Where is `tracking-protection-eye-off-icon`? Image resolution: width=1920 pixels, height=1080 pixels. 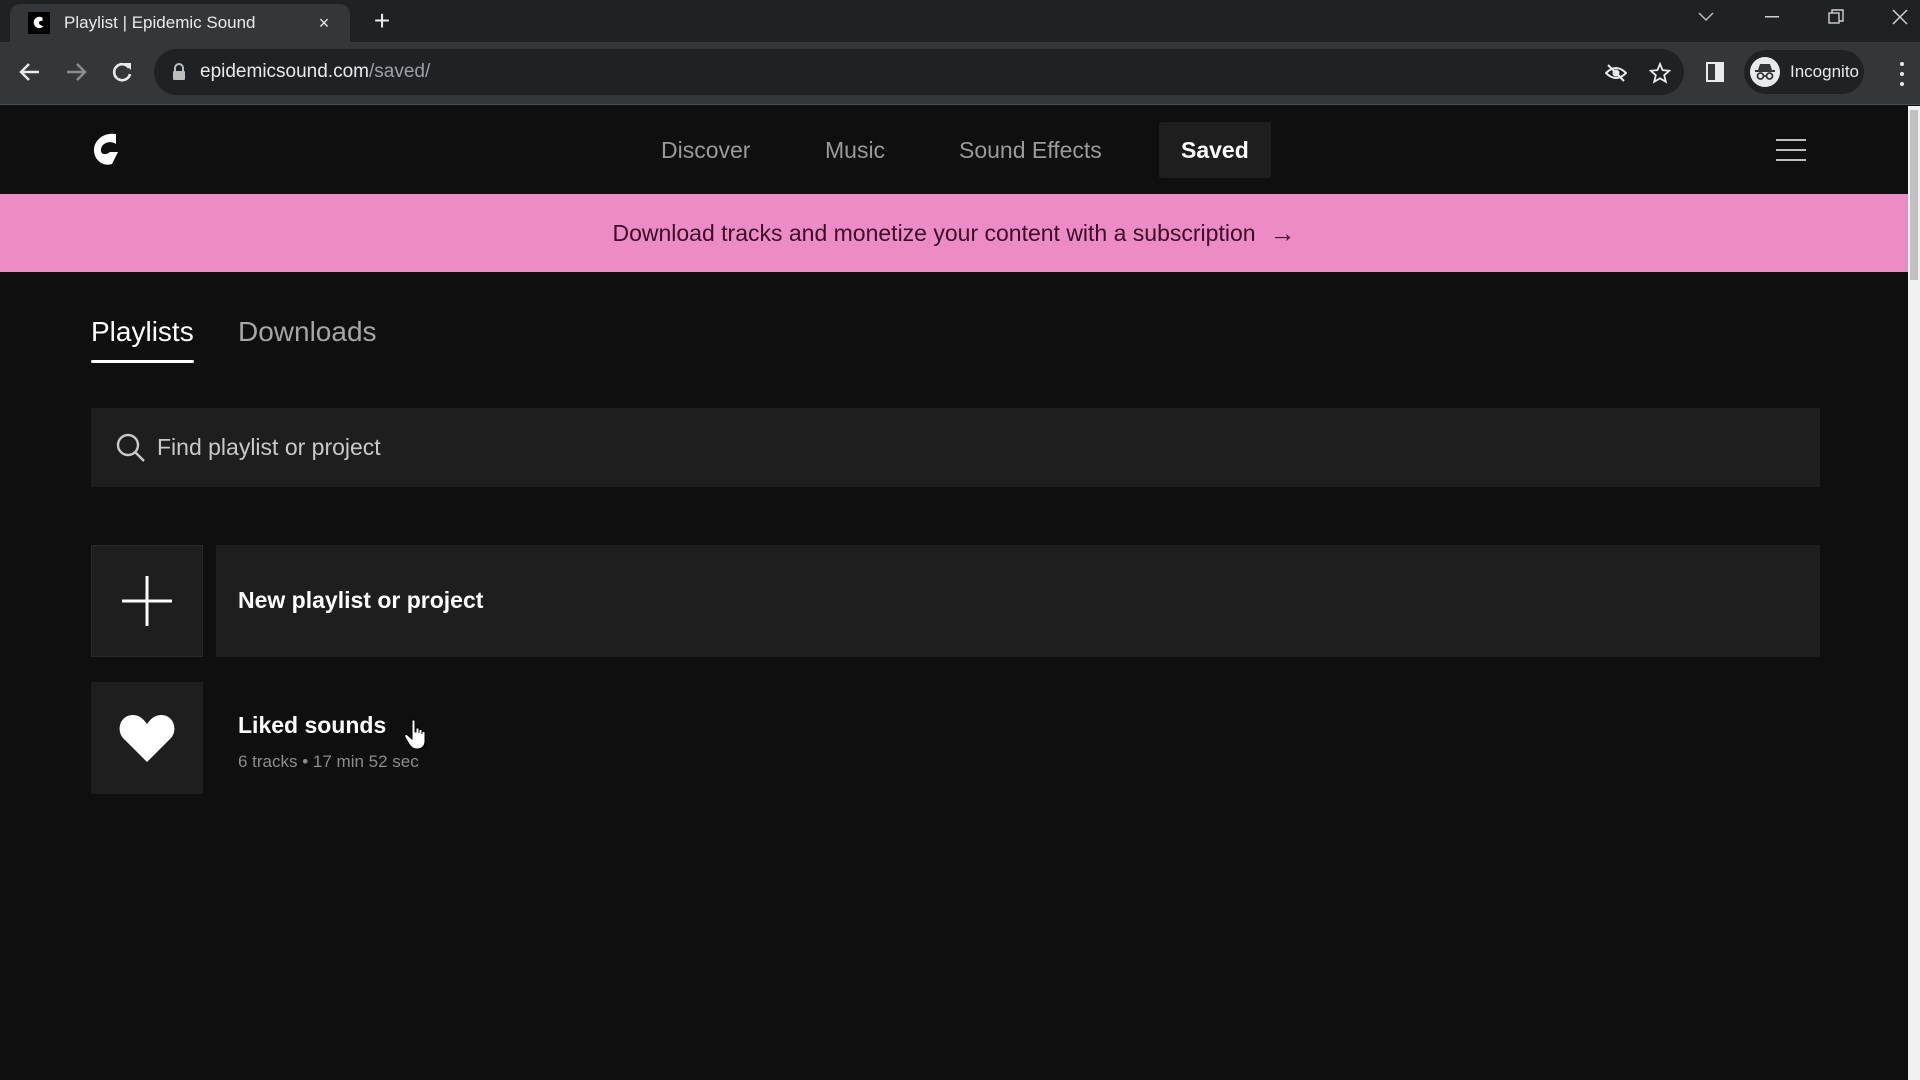
tracking-protection-eye-off-icon is located at coordinates (1616, 73).